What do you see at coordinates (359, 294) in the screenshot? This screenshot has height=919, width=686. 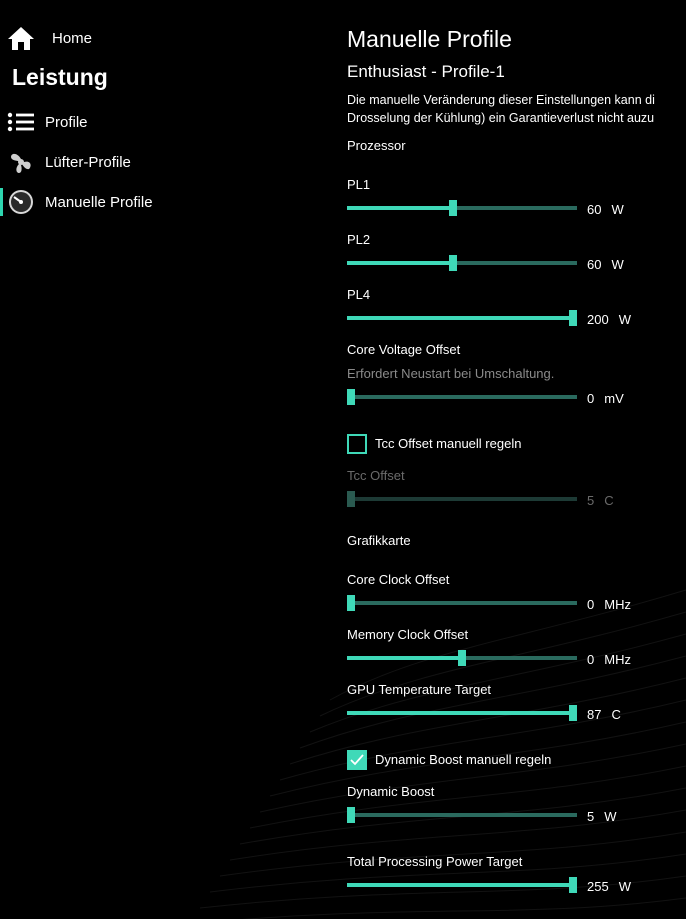 I see `pl4-label: PL4` at bounding box center [359, 294].